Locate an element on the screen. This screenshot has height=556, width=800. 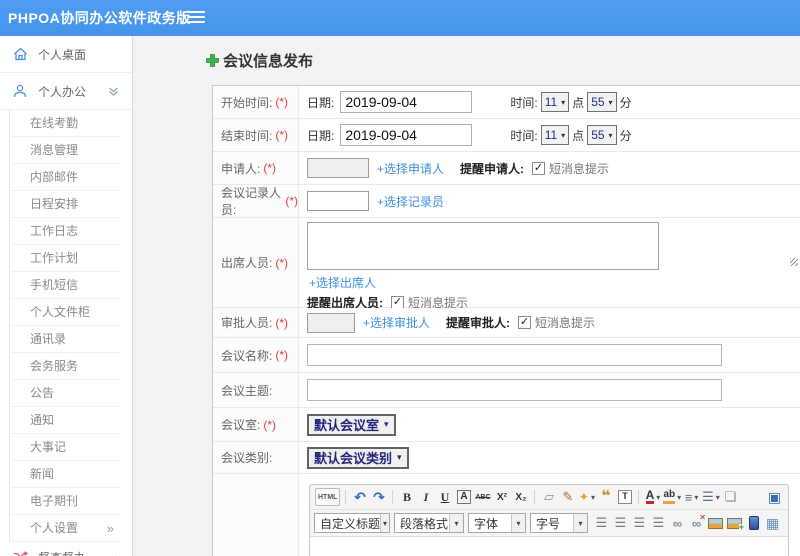
superscript-icon: X² is located at coordinates (501, 497).